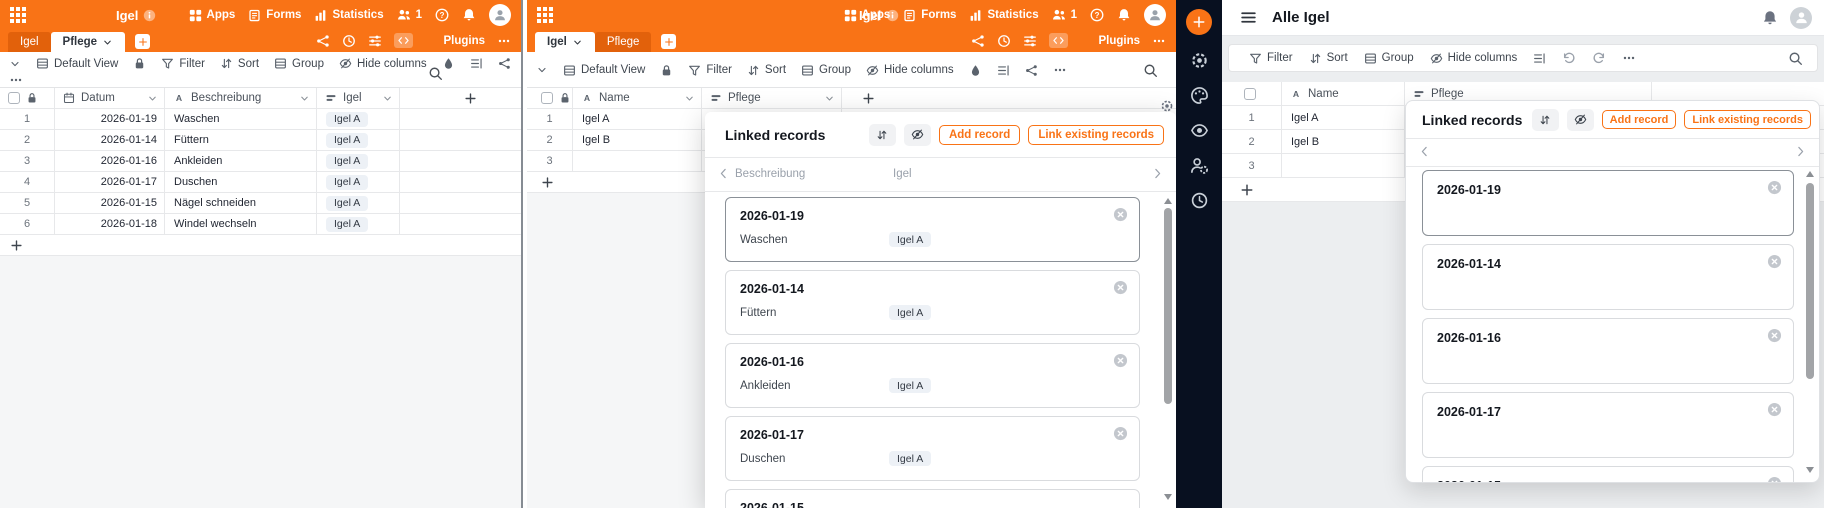 The height and width of the screenshot is (508, 1824). Describe the element at coordinates (1199, 165) in the screenshot. I see `account-settings-icon` at that location.